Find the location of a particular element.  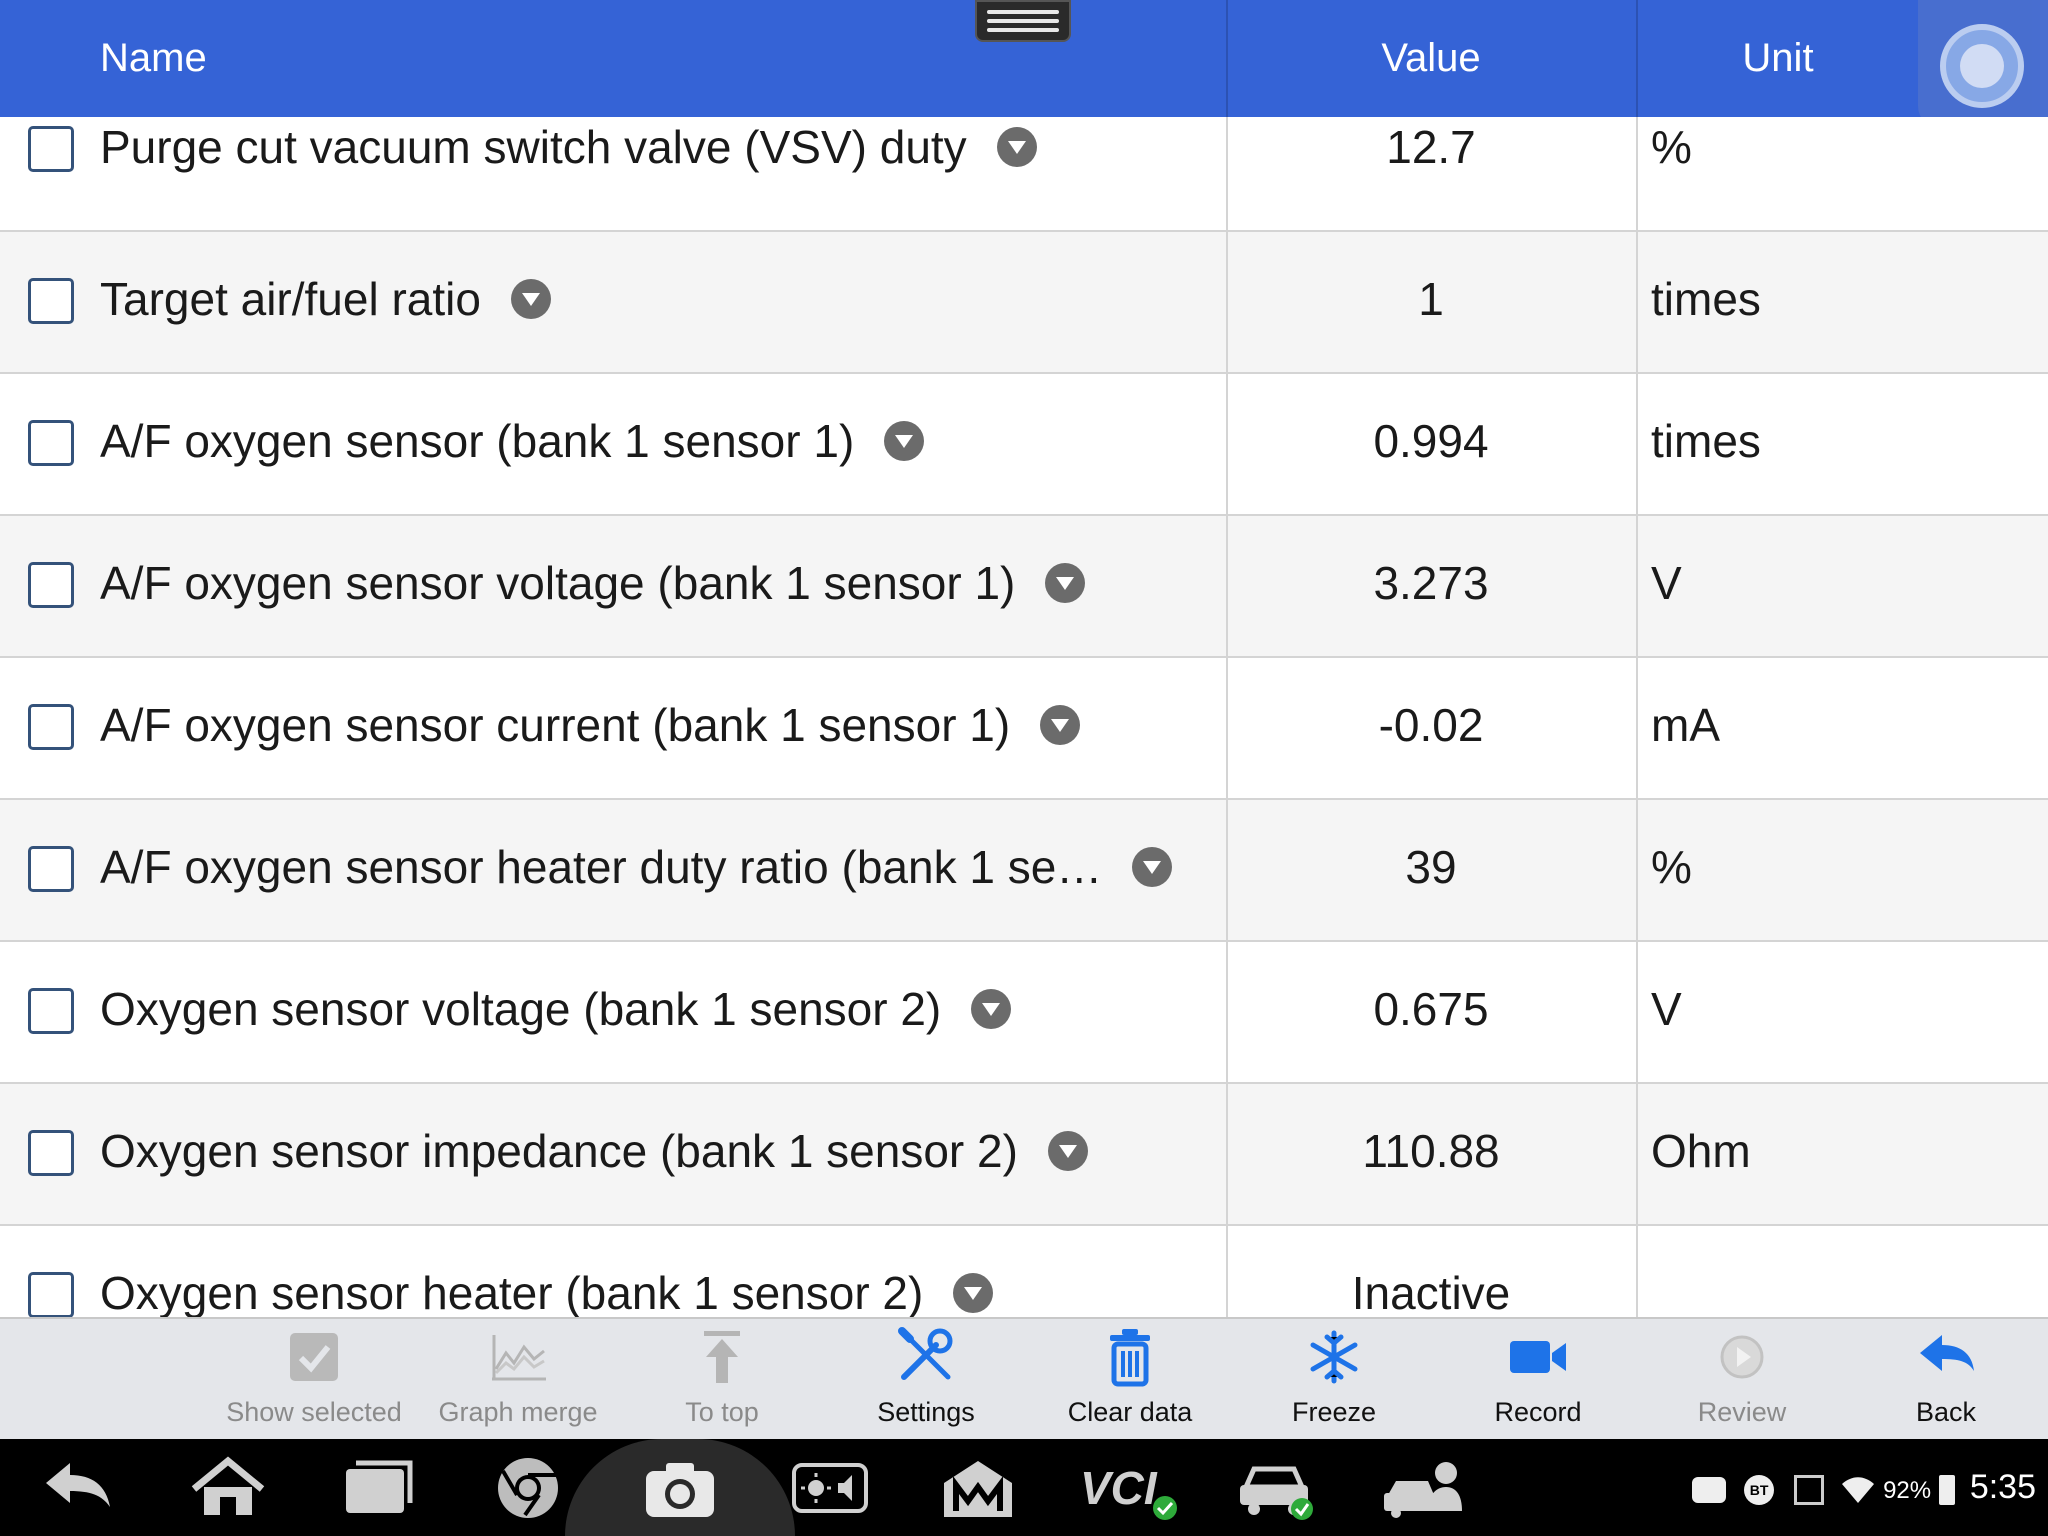

parameter-name: Oxygen sensor voltage (bank 1 sensor 2) is located at coordinates (556, 1009).